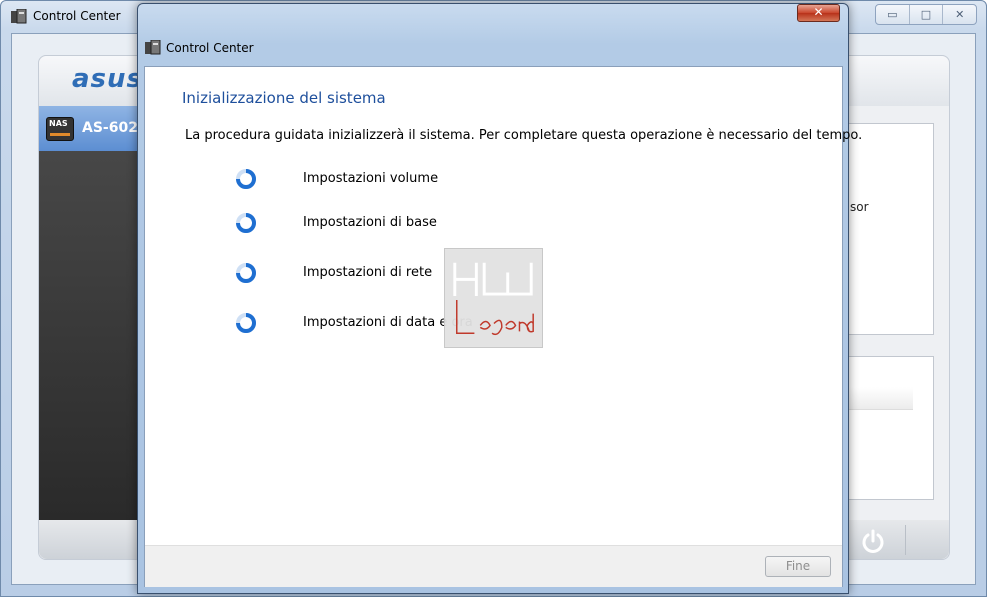  Describe the element at coordinates (370, 222) in the screenshot. I see `step-label-base: Impostazioni di base` at that location.